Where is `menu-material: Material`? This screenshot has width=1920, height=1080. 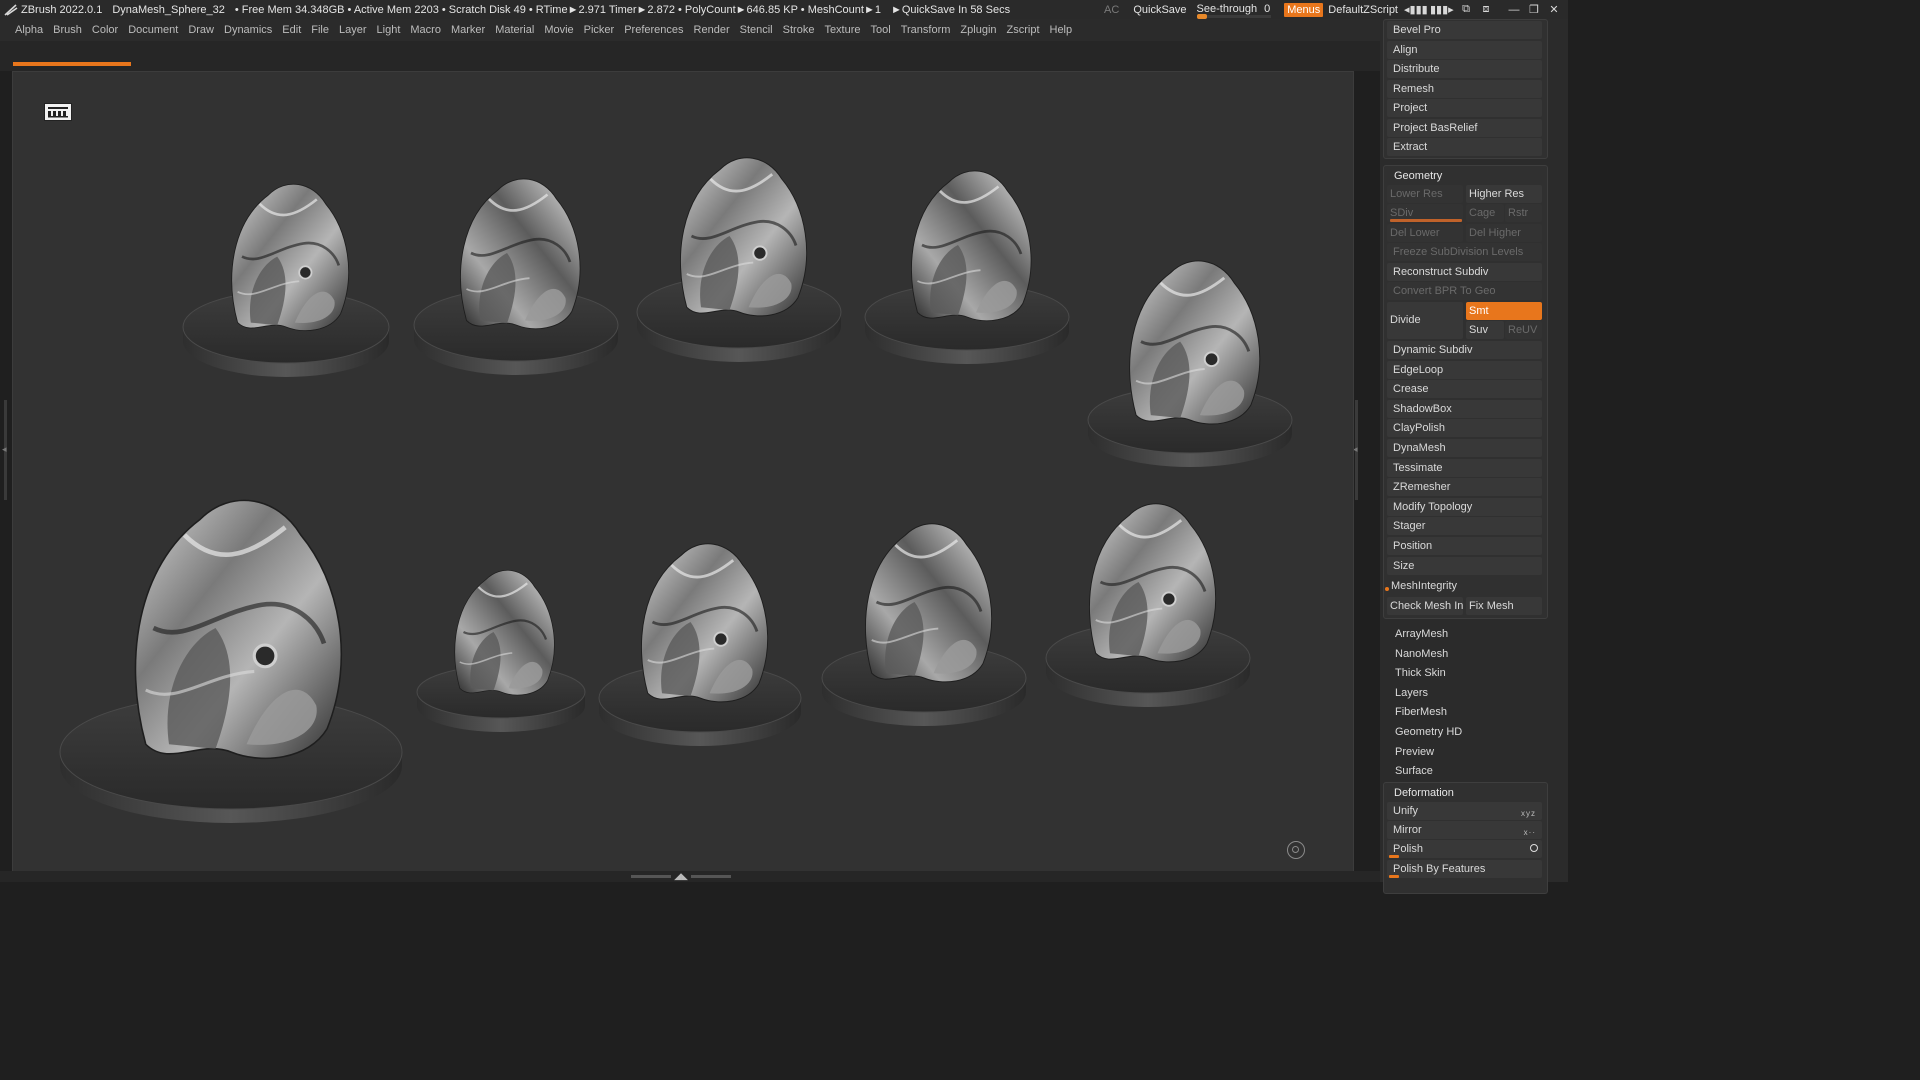 menu-material: Material is located at coordinates (514, 30).